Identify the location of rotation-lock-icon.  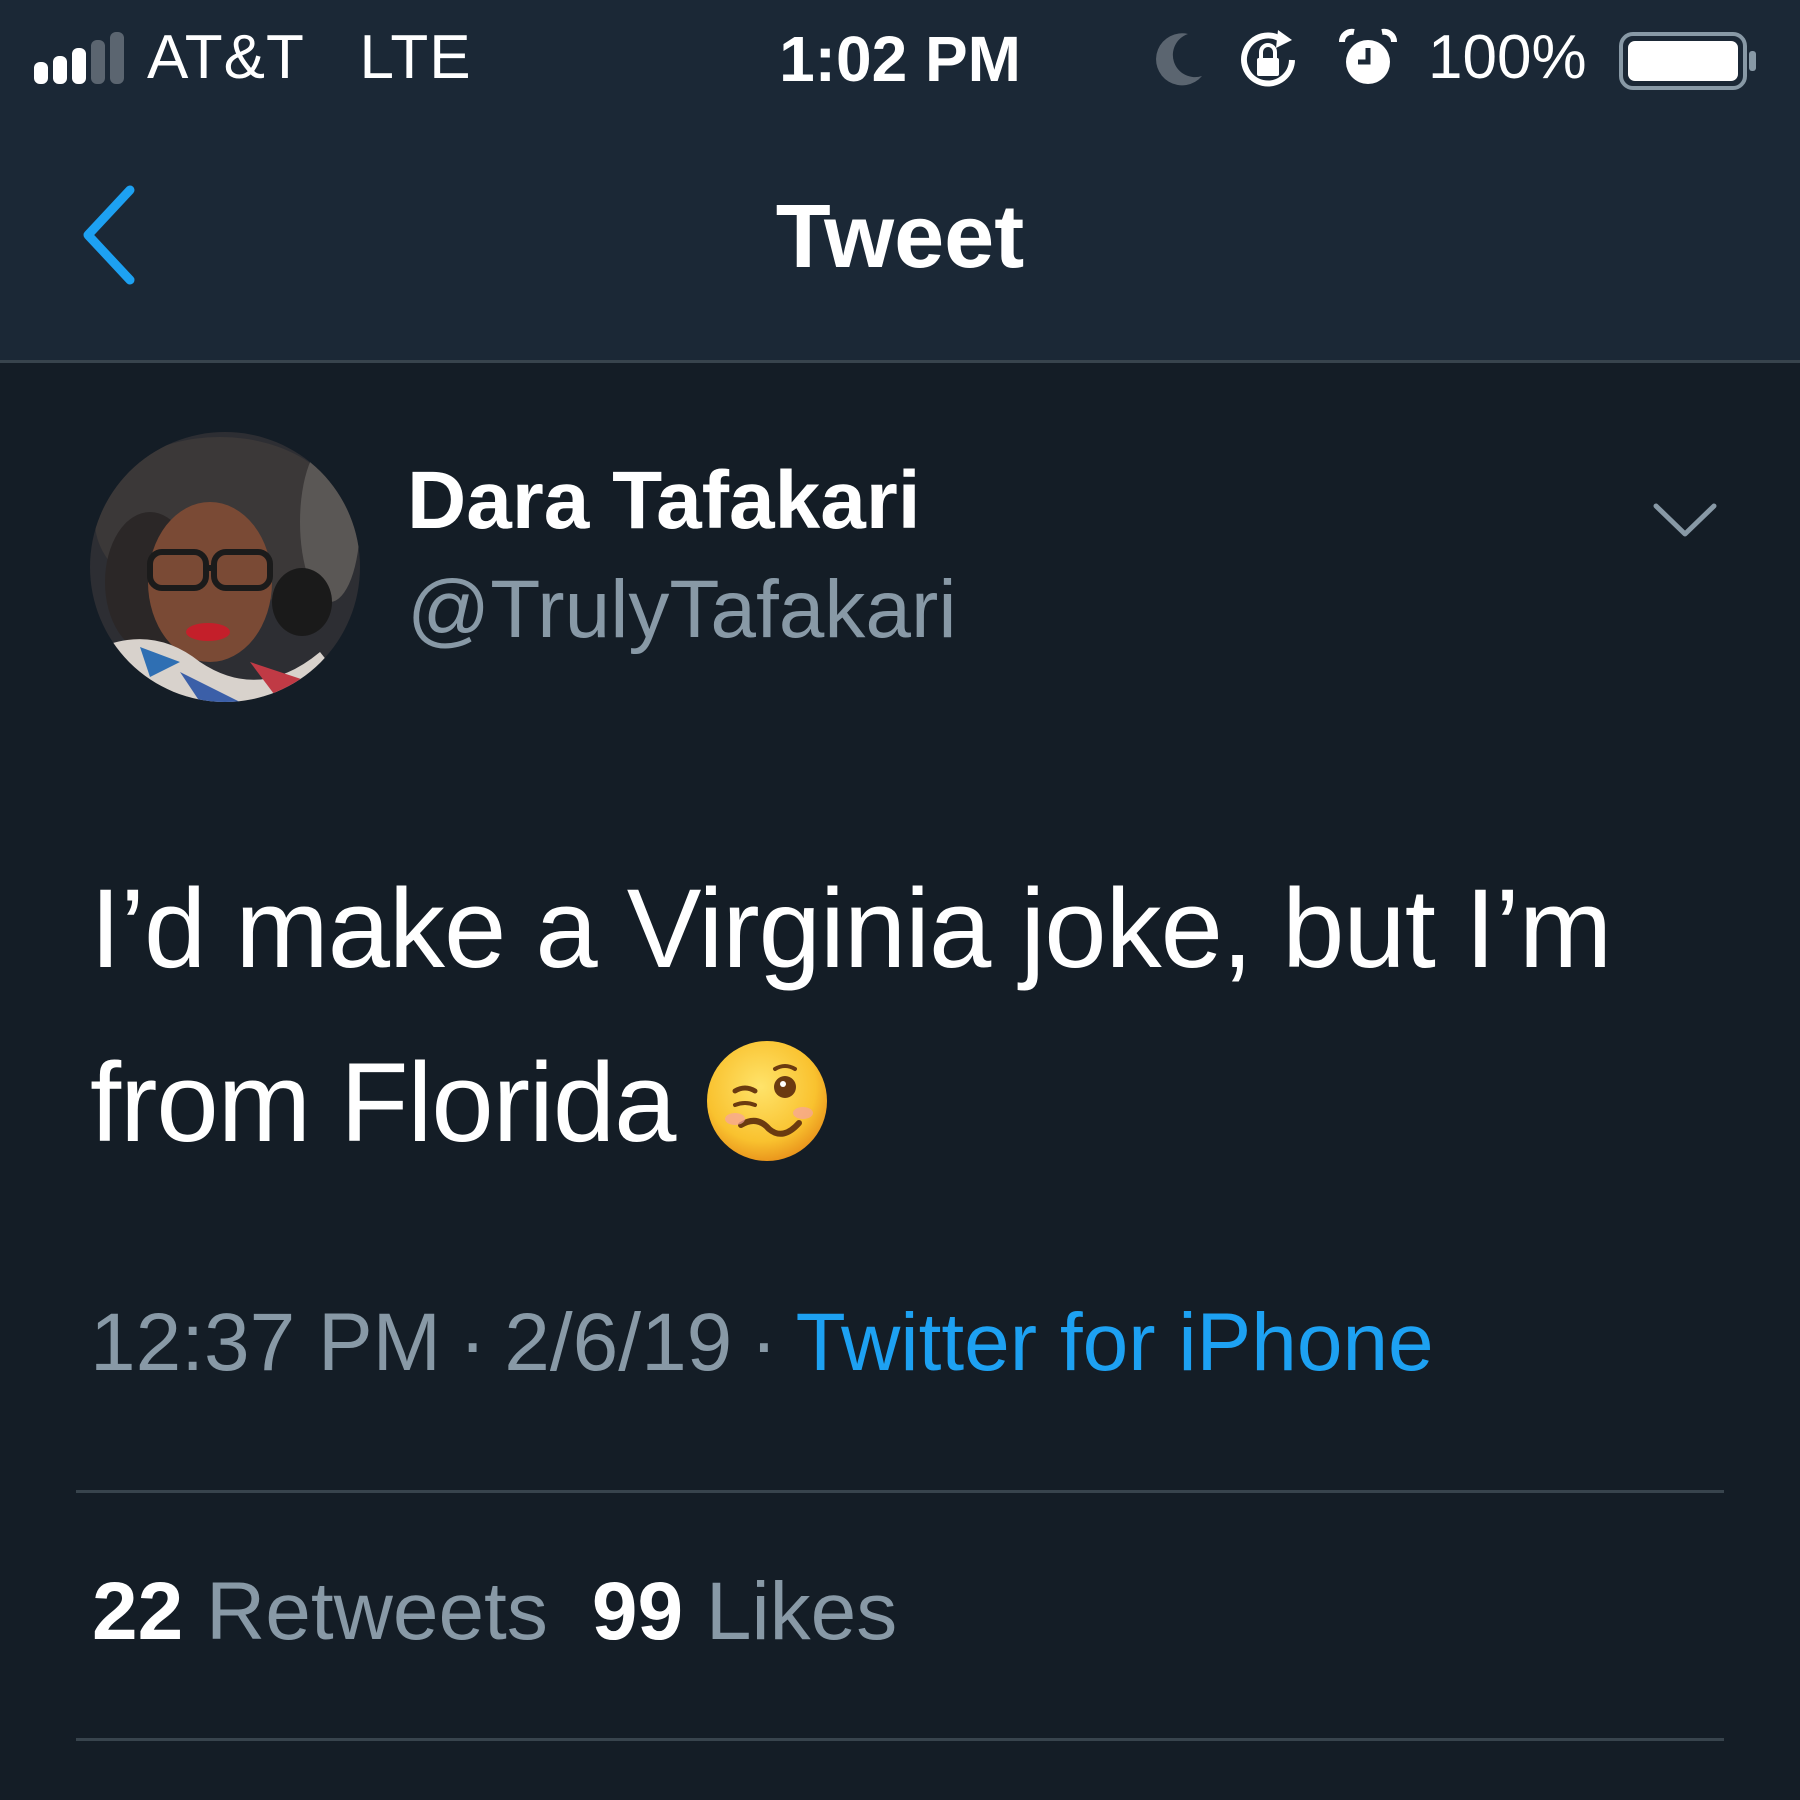
(1268, 58).